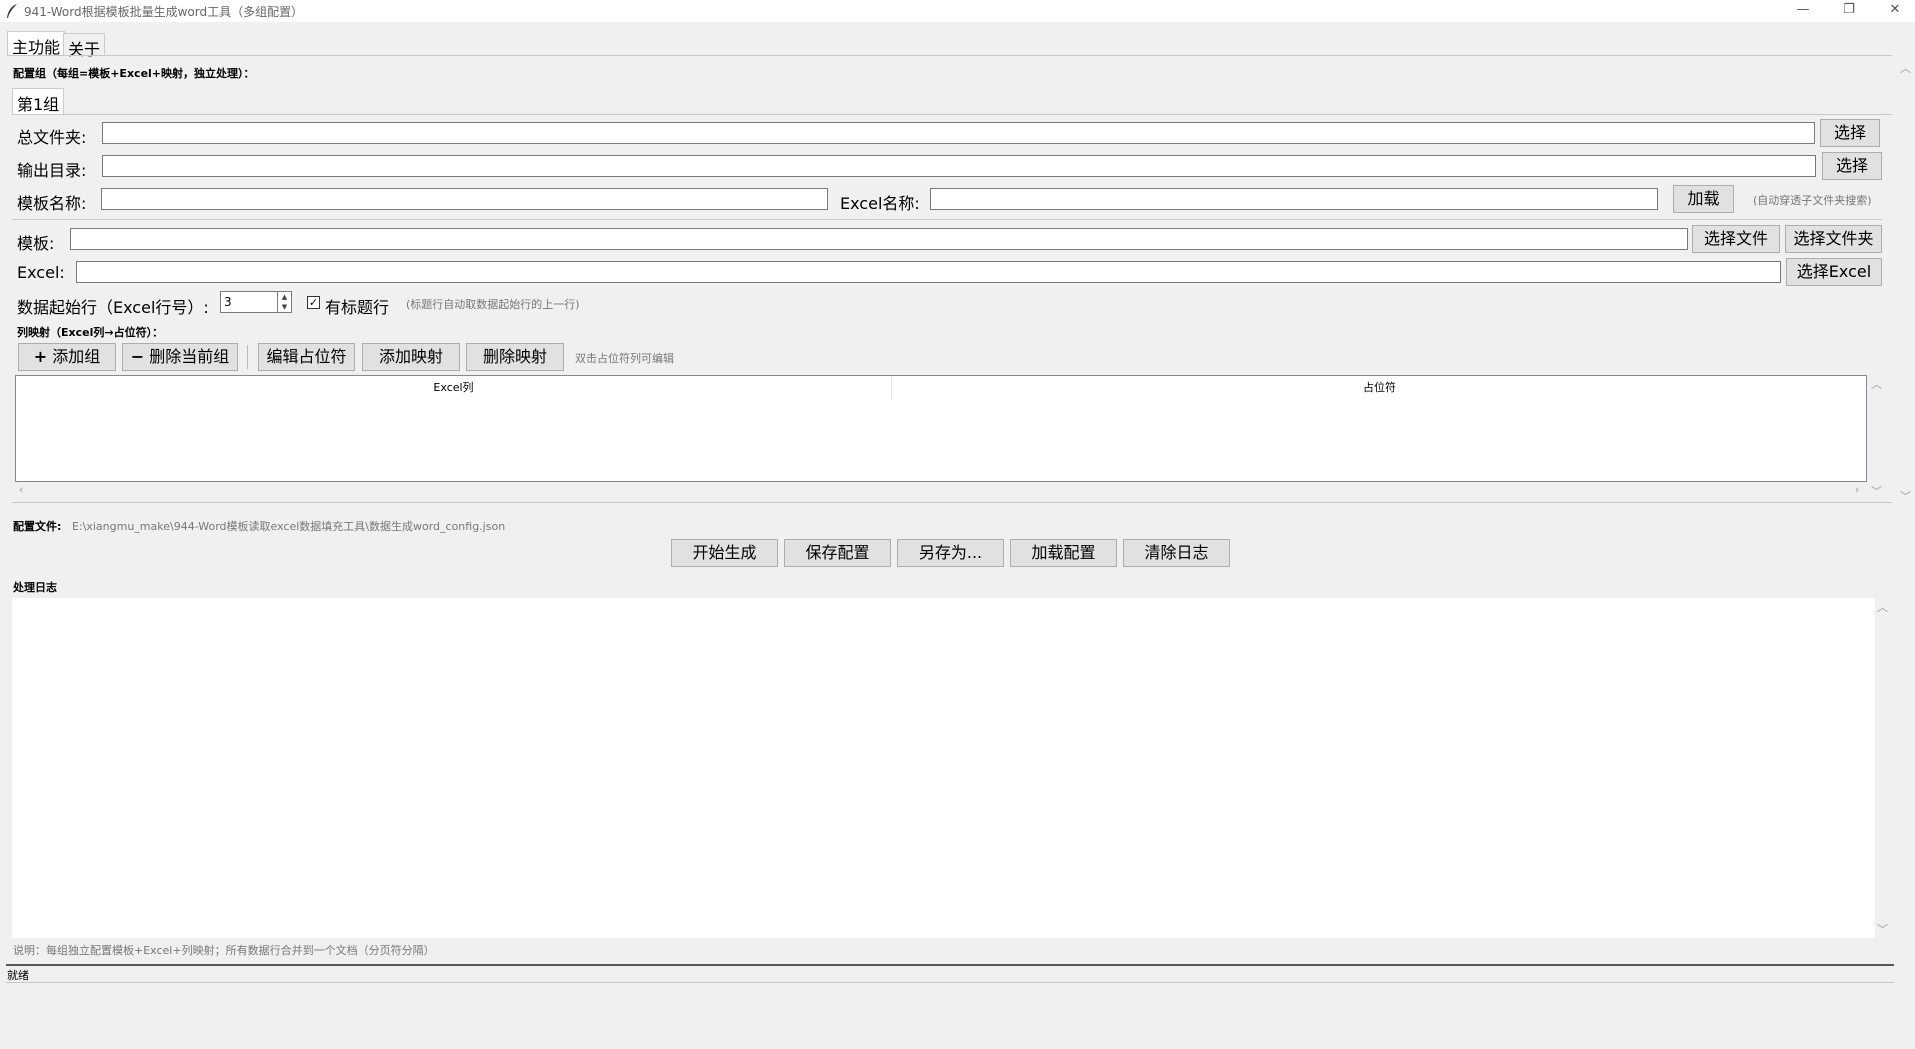 The width and height of the screenshot is (1915, 1049). Describe the element at coordinates (36, 243) in the screenshot. I see `template-label: 模板:` at that location.